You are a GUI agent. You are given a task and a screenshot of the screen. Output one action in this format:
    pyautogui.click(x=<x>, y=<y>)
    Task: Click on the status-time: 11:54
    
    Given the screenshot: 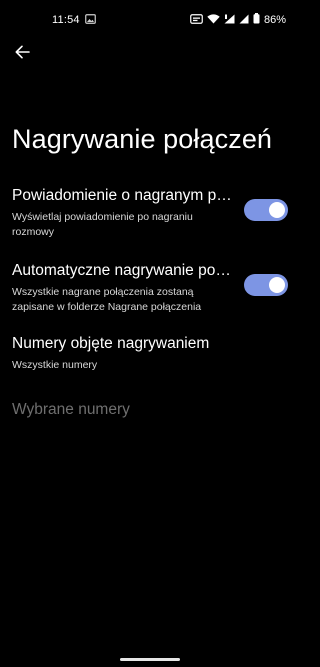 What is the action you would take?
    pyautogui.click(x=66, y=20)
    